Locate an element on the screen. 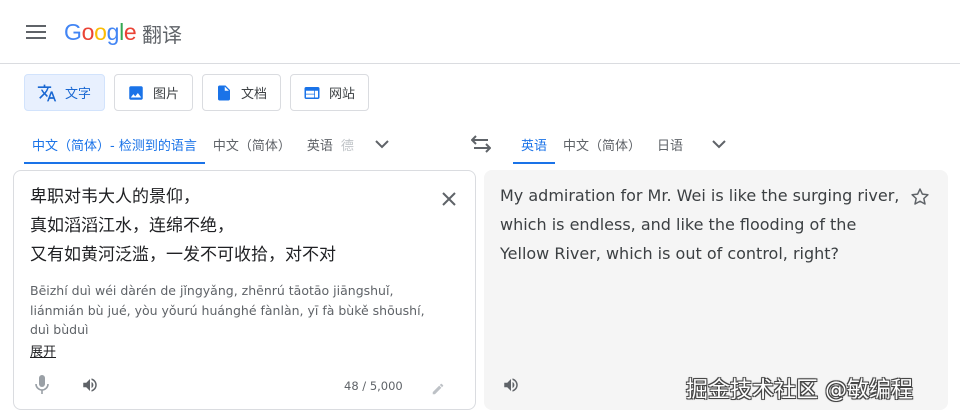  pencil-icon is located at coordinates (438, 389).